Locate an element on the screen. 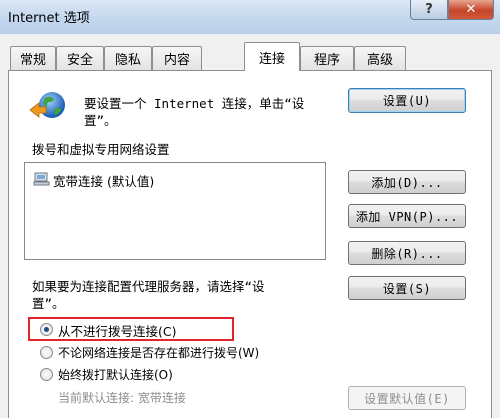 The height and width of the screenshot is (418, 500). close-button: ✕ is located at coordinates (471, 10).